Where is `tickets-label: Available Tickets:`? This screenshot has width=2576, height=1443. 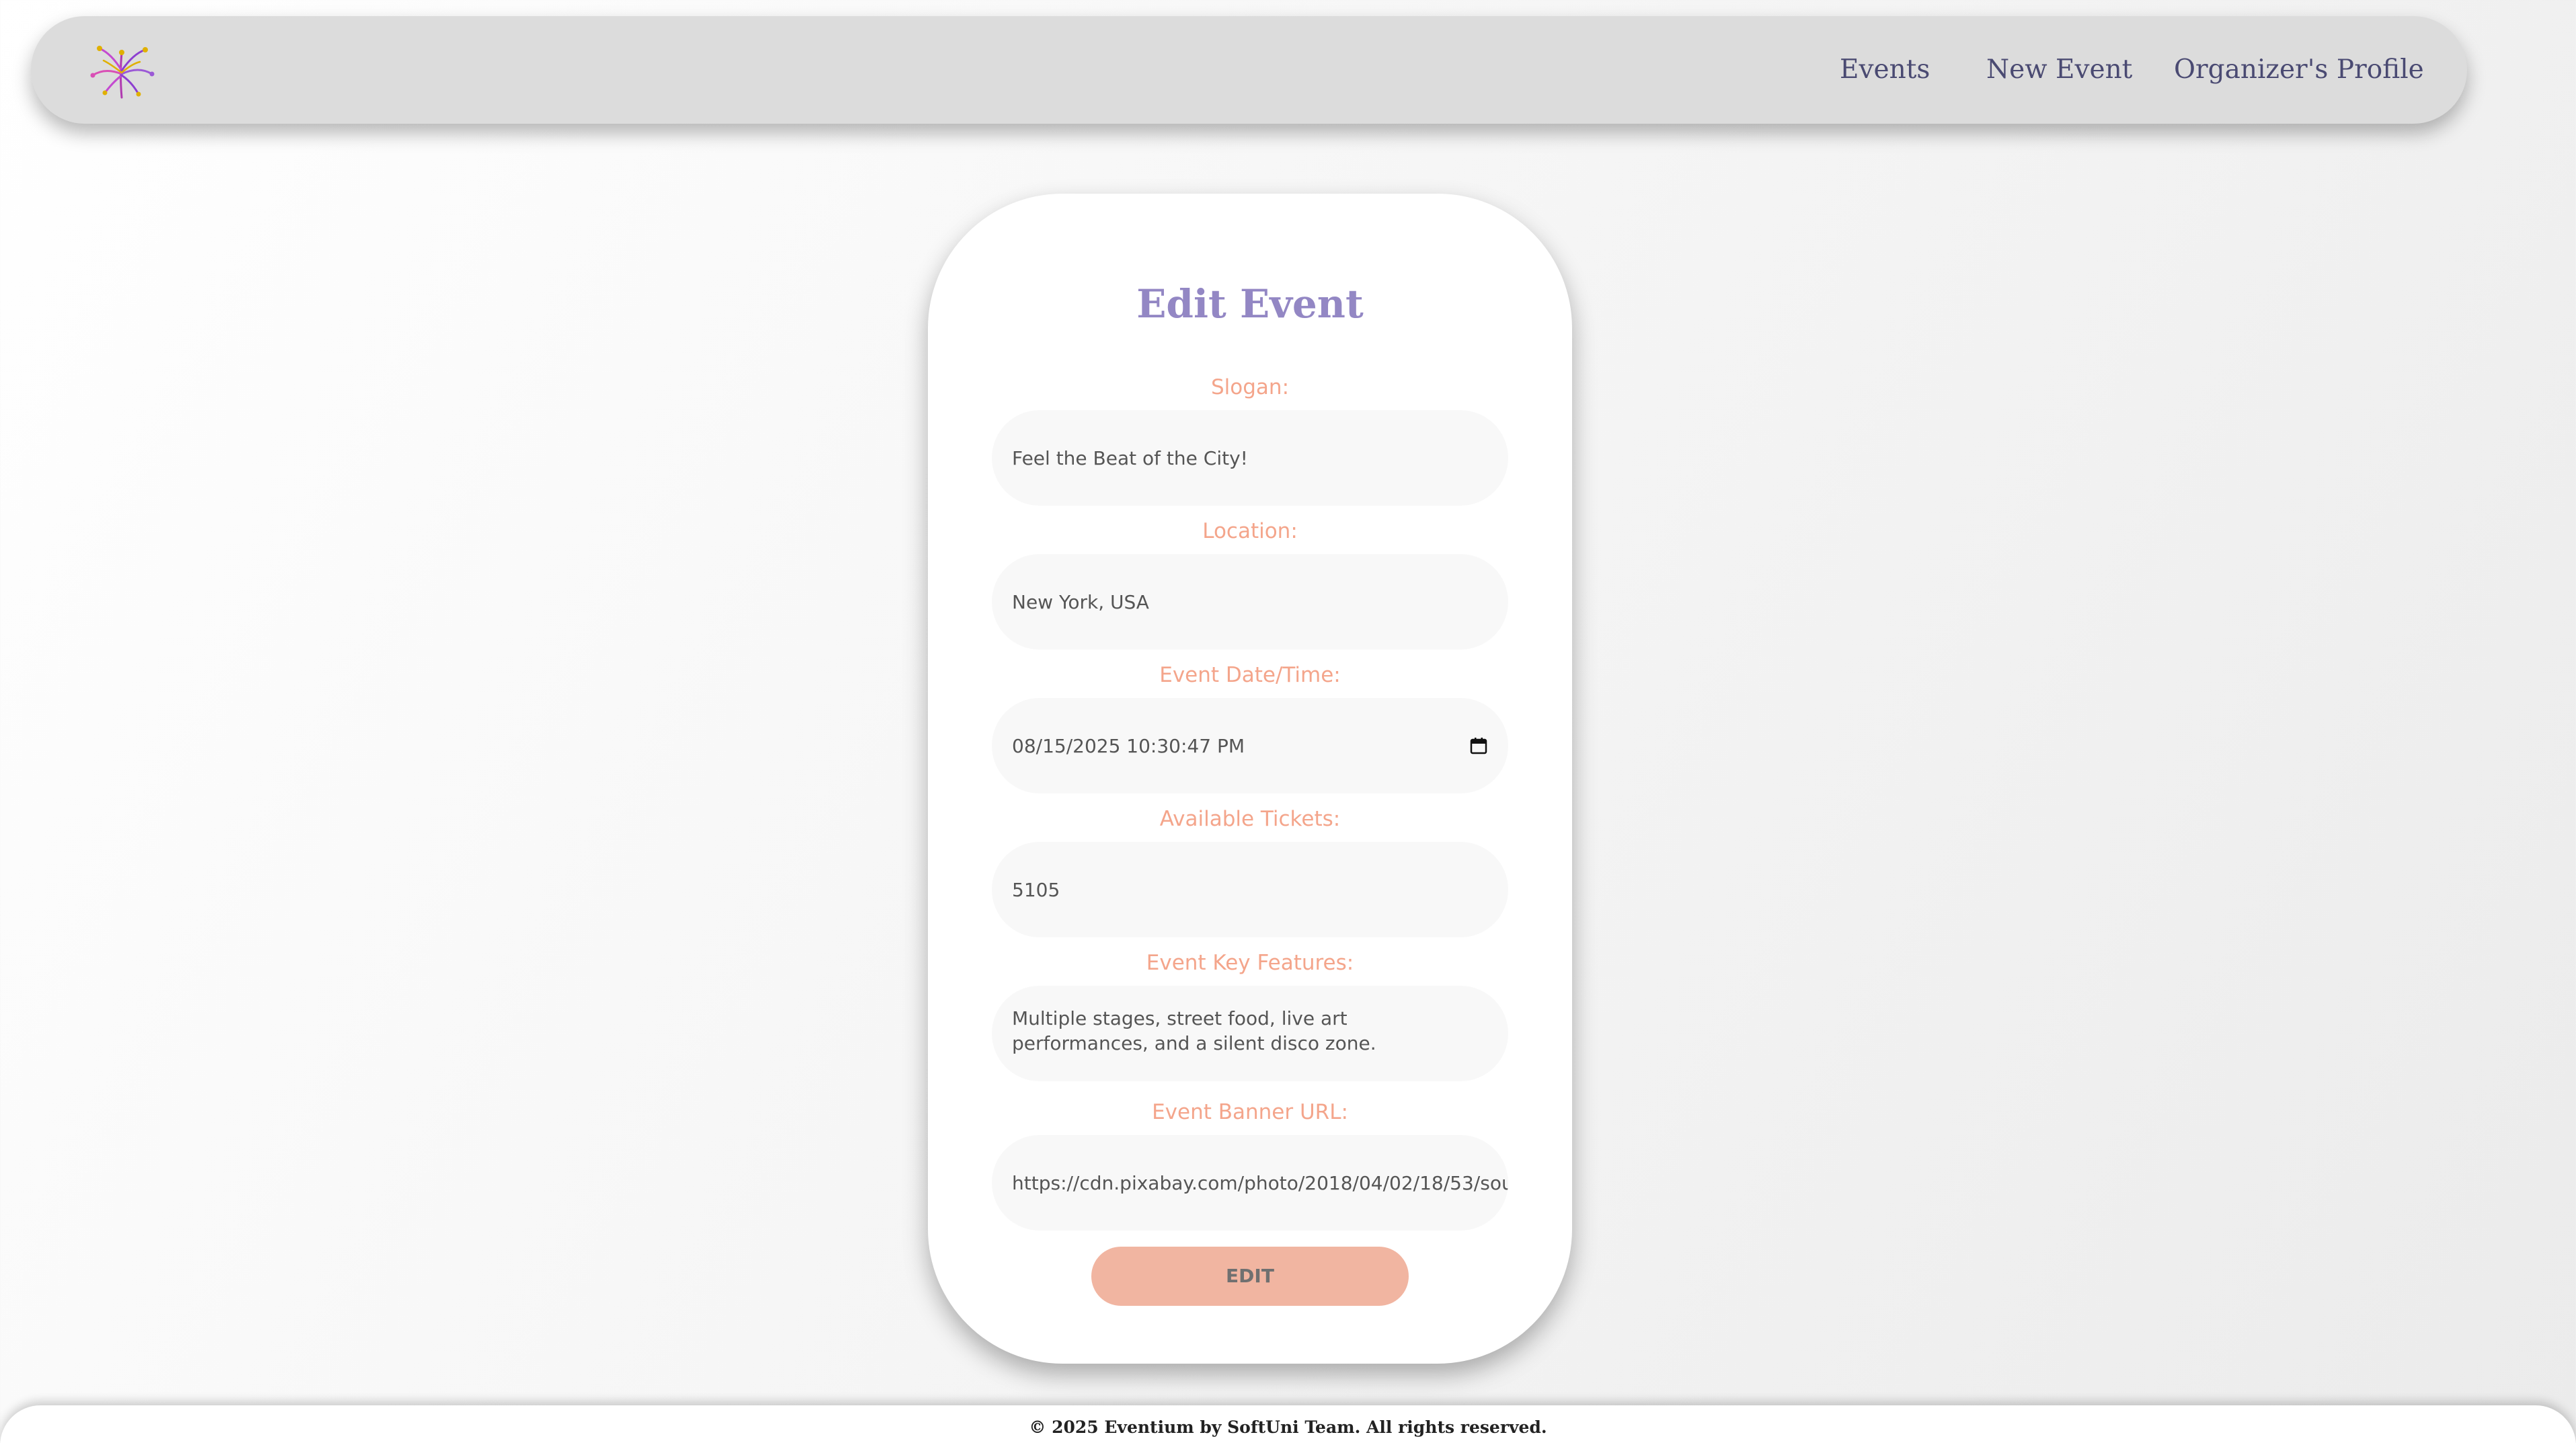 tickets-label: Available Tickets: is located at coordinates (1250, 819).